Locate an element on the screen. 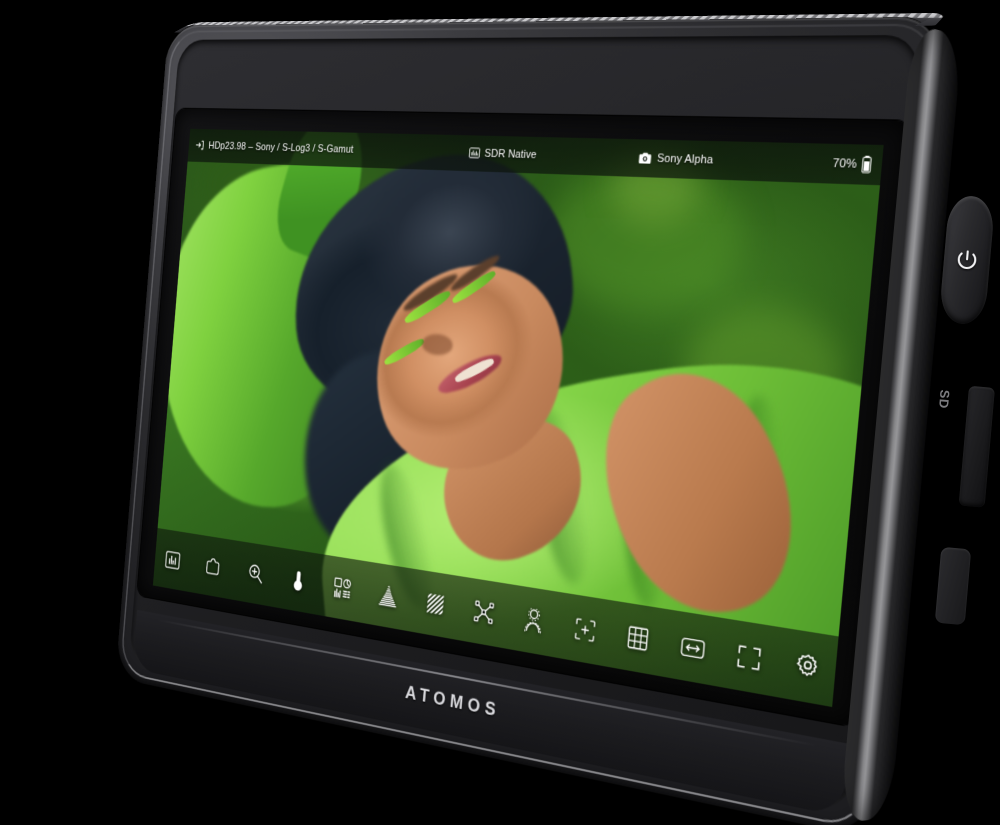 The image size is (1000, 825). status-input-group: HDp23.98 – Sony / S-Log3 / S-Gamut is located at coordinates (274, 147).